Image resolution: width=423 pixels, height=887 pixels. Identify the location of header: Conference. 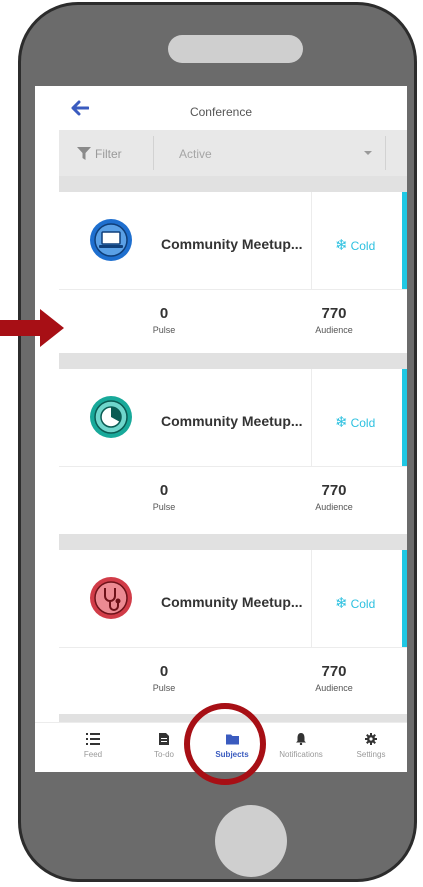
(221, 108).